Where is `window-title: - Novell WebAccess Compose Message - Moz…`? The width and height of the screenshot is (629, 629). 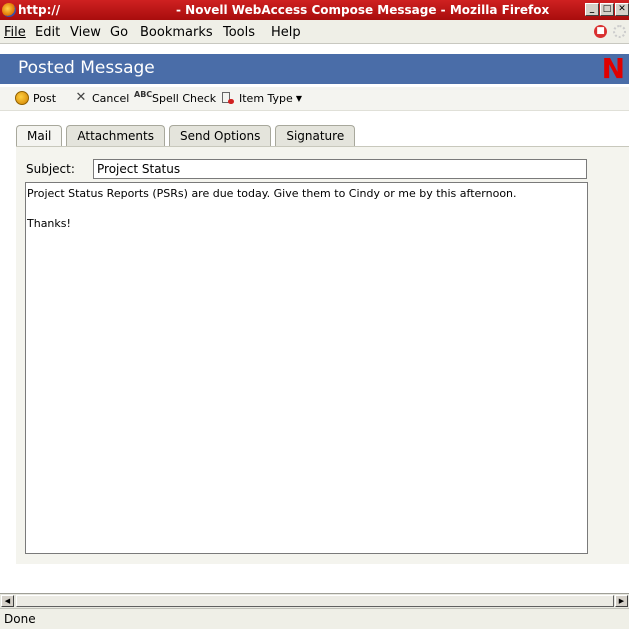
window-title: - Novell WebAccess Compose Message - Moz… is located at coordinates (363, 10).